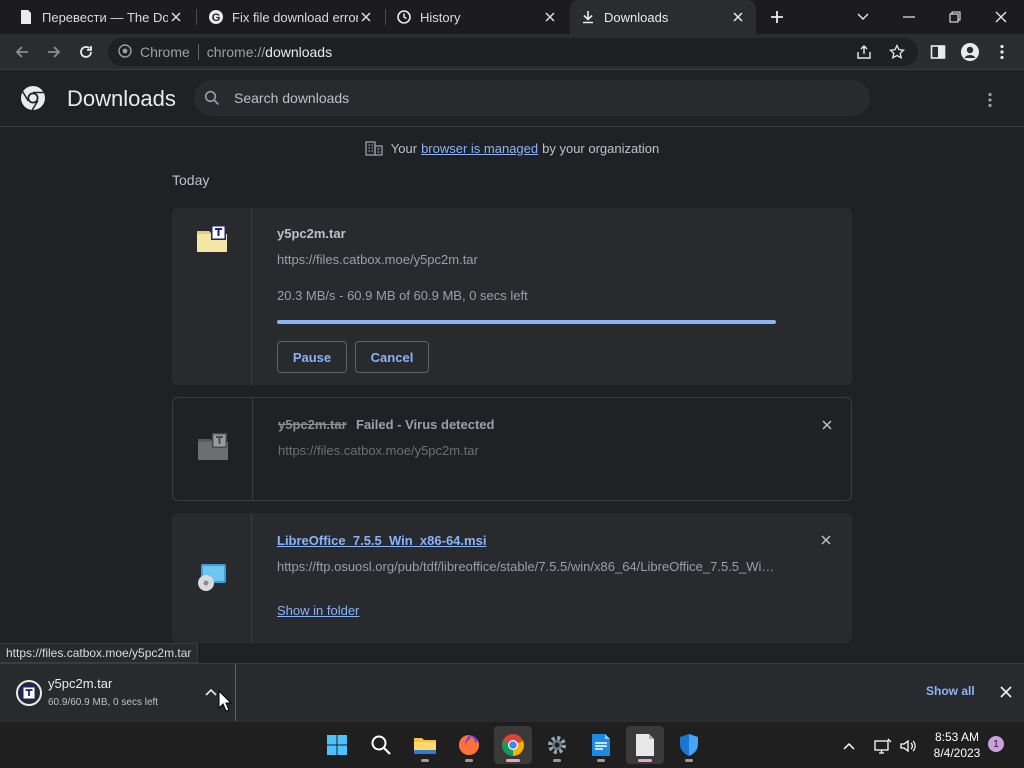 This screenshot has width=1024, height=768. I want to click on tab-fix-download-errors: G Fix file download errors, so click(291, 17).